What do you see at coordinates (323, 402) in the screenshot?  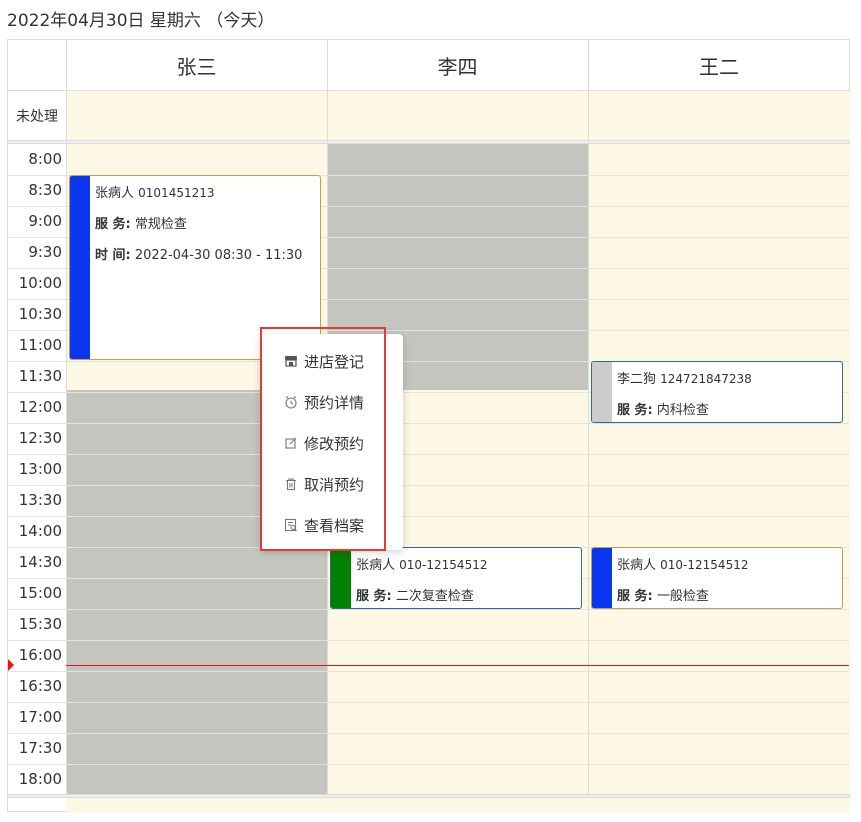 I see `menu-item-details: 预约详情` at bounding box center [323, 402].